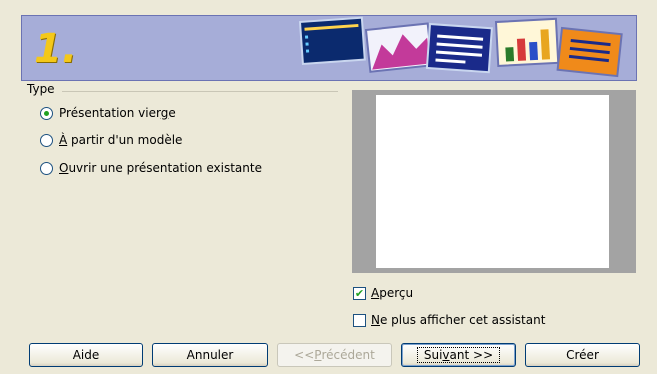 Image resolution: width=657 pixels, height=374 pixels. I want to click on checkbox-label: Aperçu, so click(392, 293).